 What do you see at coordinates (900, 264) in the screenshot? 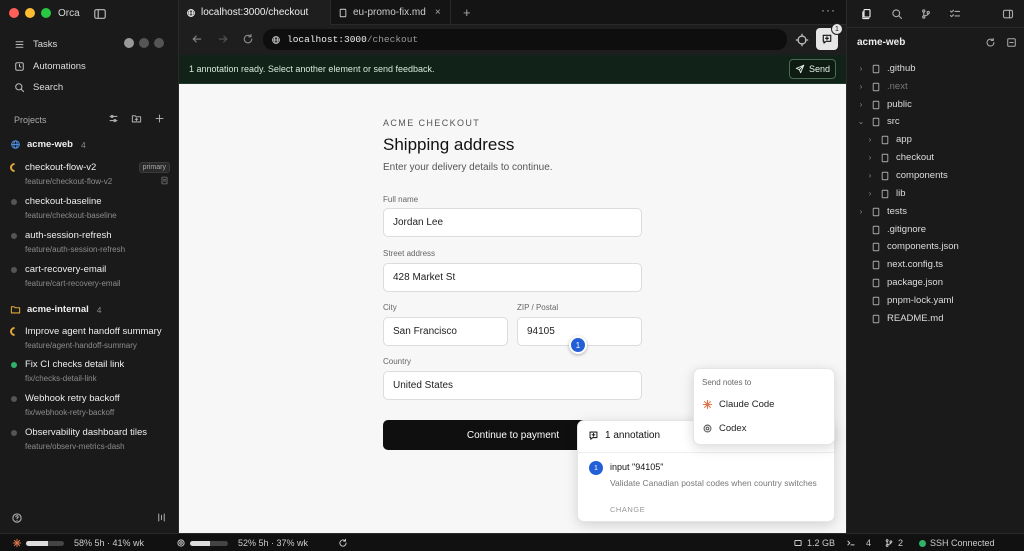
I see `tree-file: next.config.ts` at bounding box center [900, 264].